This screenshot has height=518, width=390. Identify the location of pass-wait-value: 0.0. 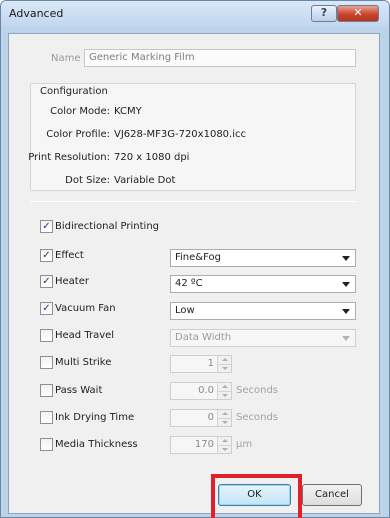
(206, 390).